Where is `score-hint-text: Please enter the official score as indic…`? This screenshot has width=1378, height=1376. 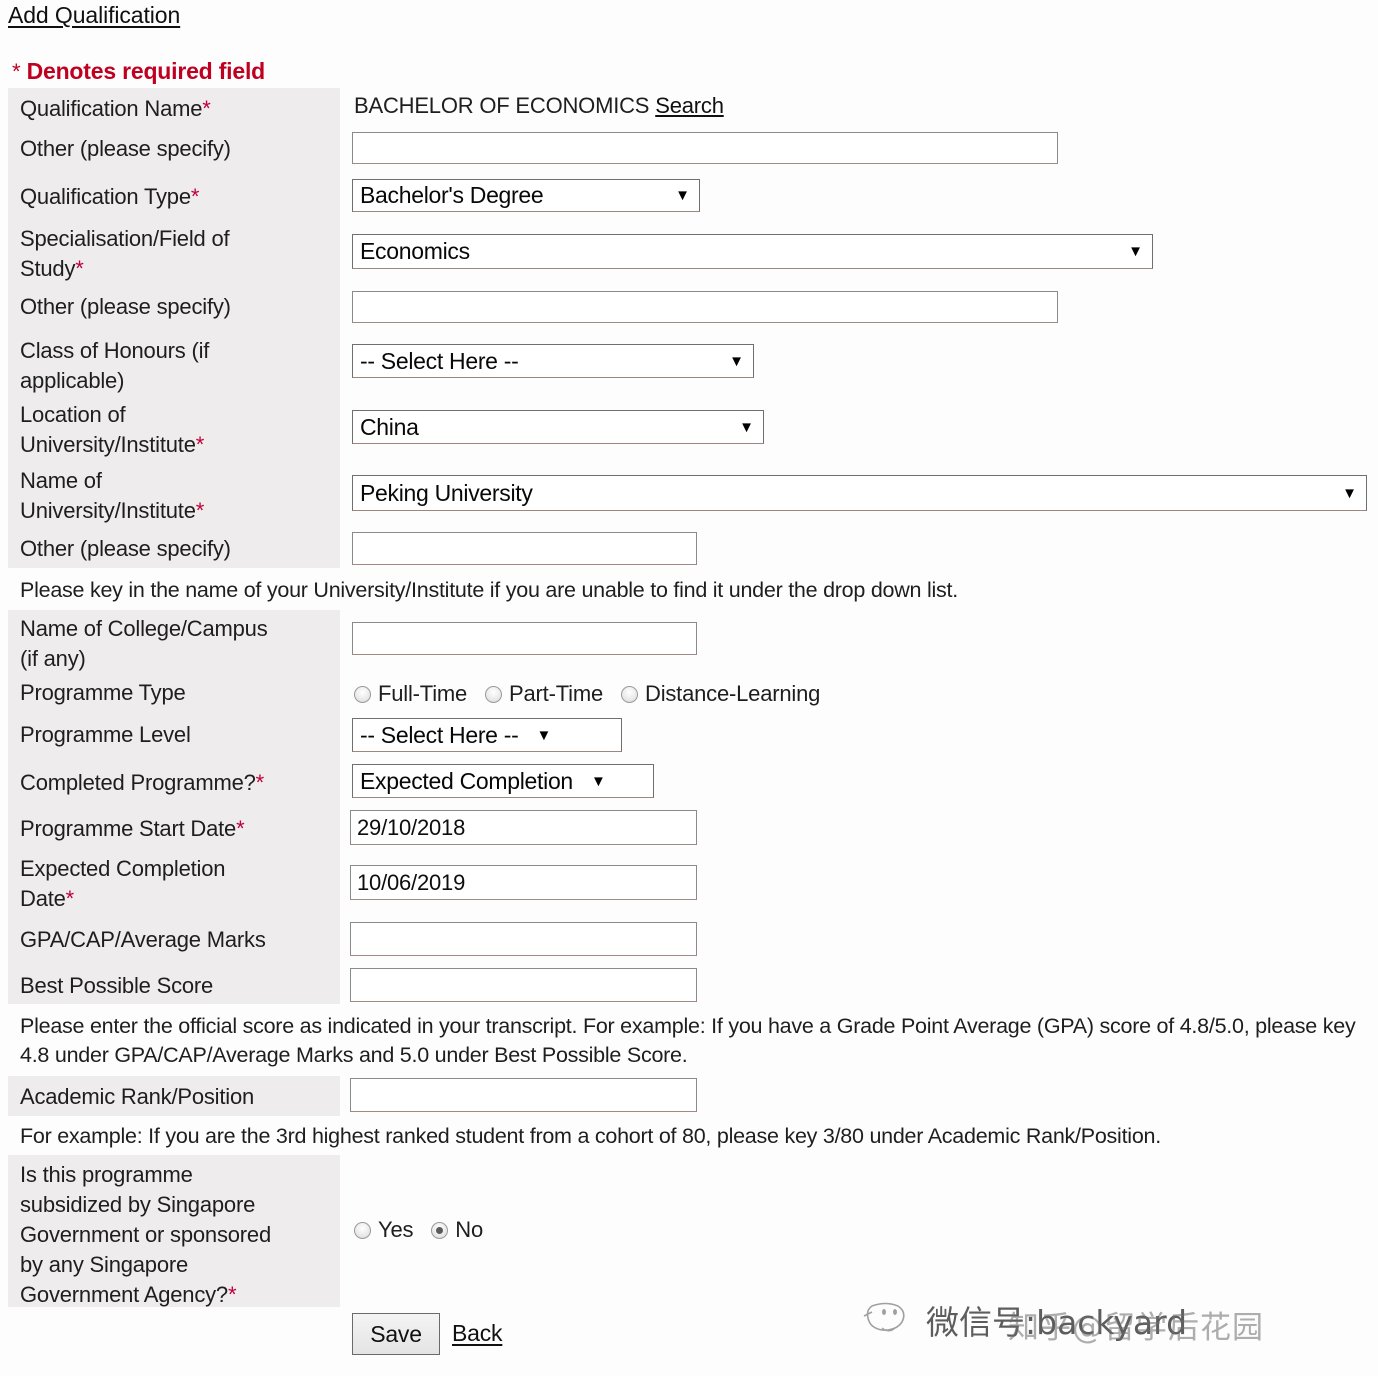
score-hint-text: Please enter the official score as indic… is located at coordinates (688, 1040).